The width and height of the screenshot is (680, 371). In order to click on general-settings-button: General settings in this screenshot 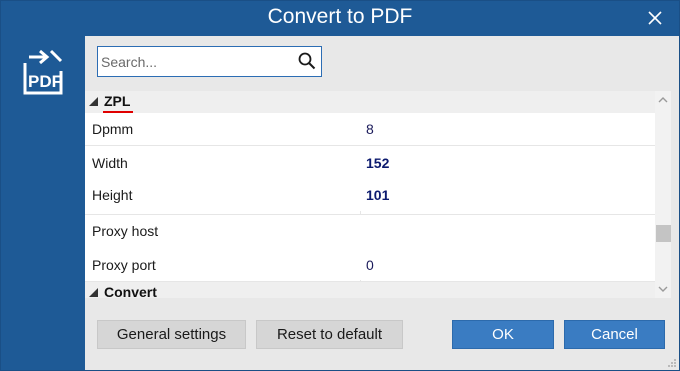, I will do `click(171, 334)`.